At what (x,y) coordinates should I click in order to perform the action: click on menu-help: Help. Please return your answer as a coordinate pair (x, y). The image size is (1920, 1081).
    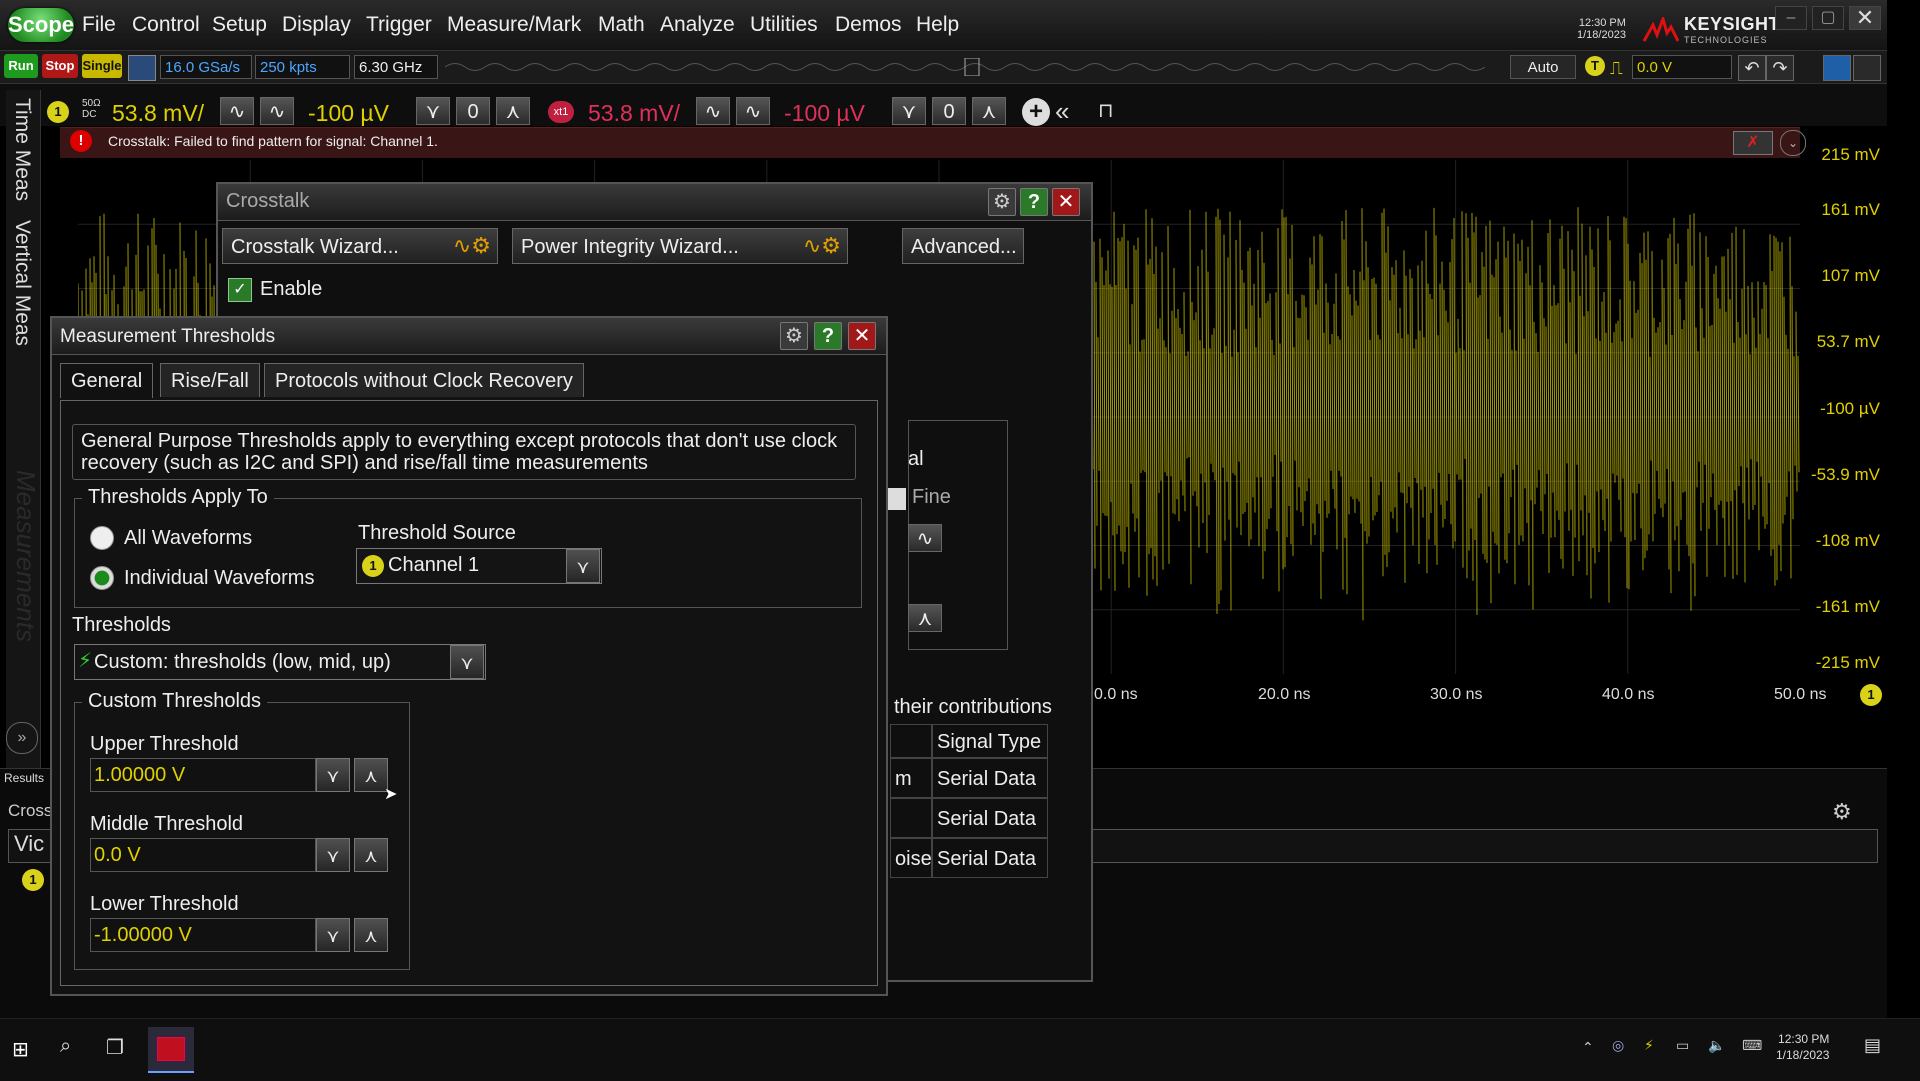
    Looking at the image, I should click on (937, 25).